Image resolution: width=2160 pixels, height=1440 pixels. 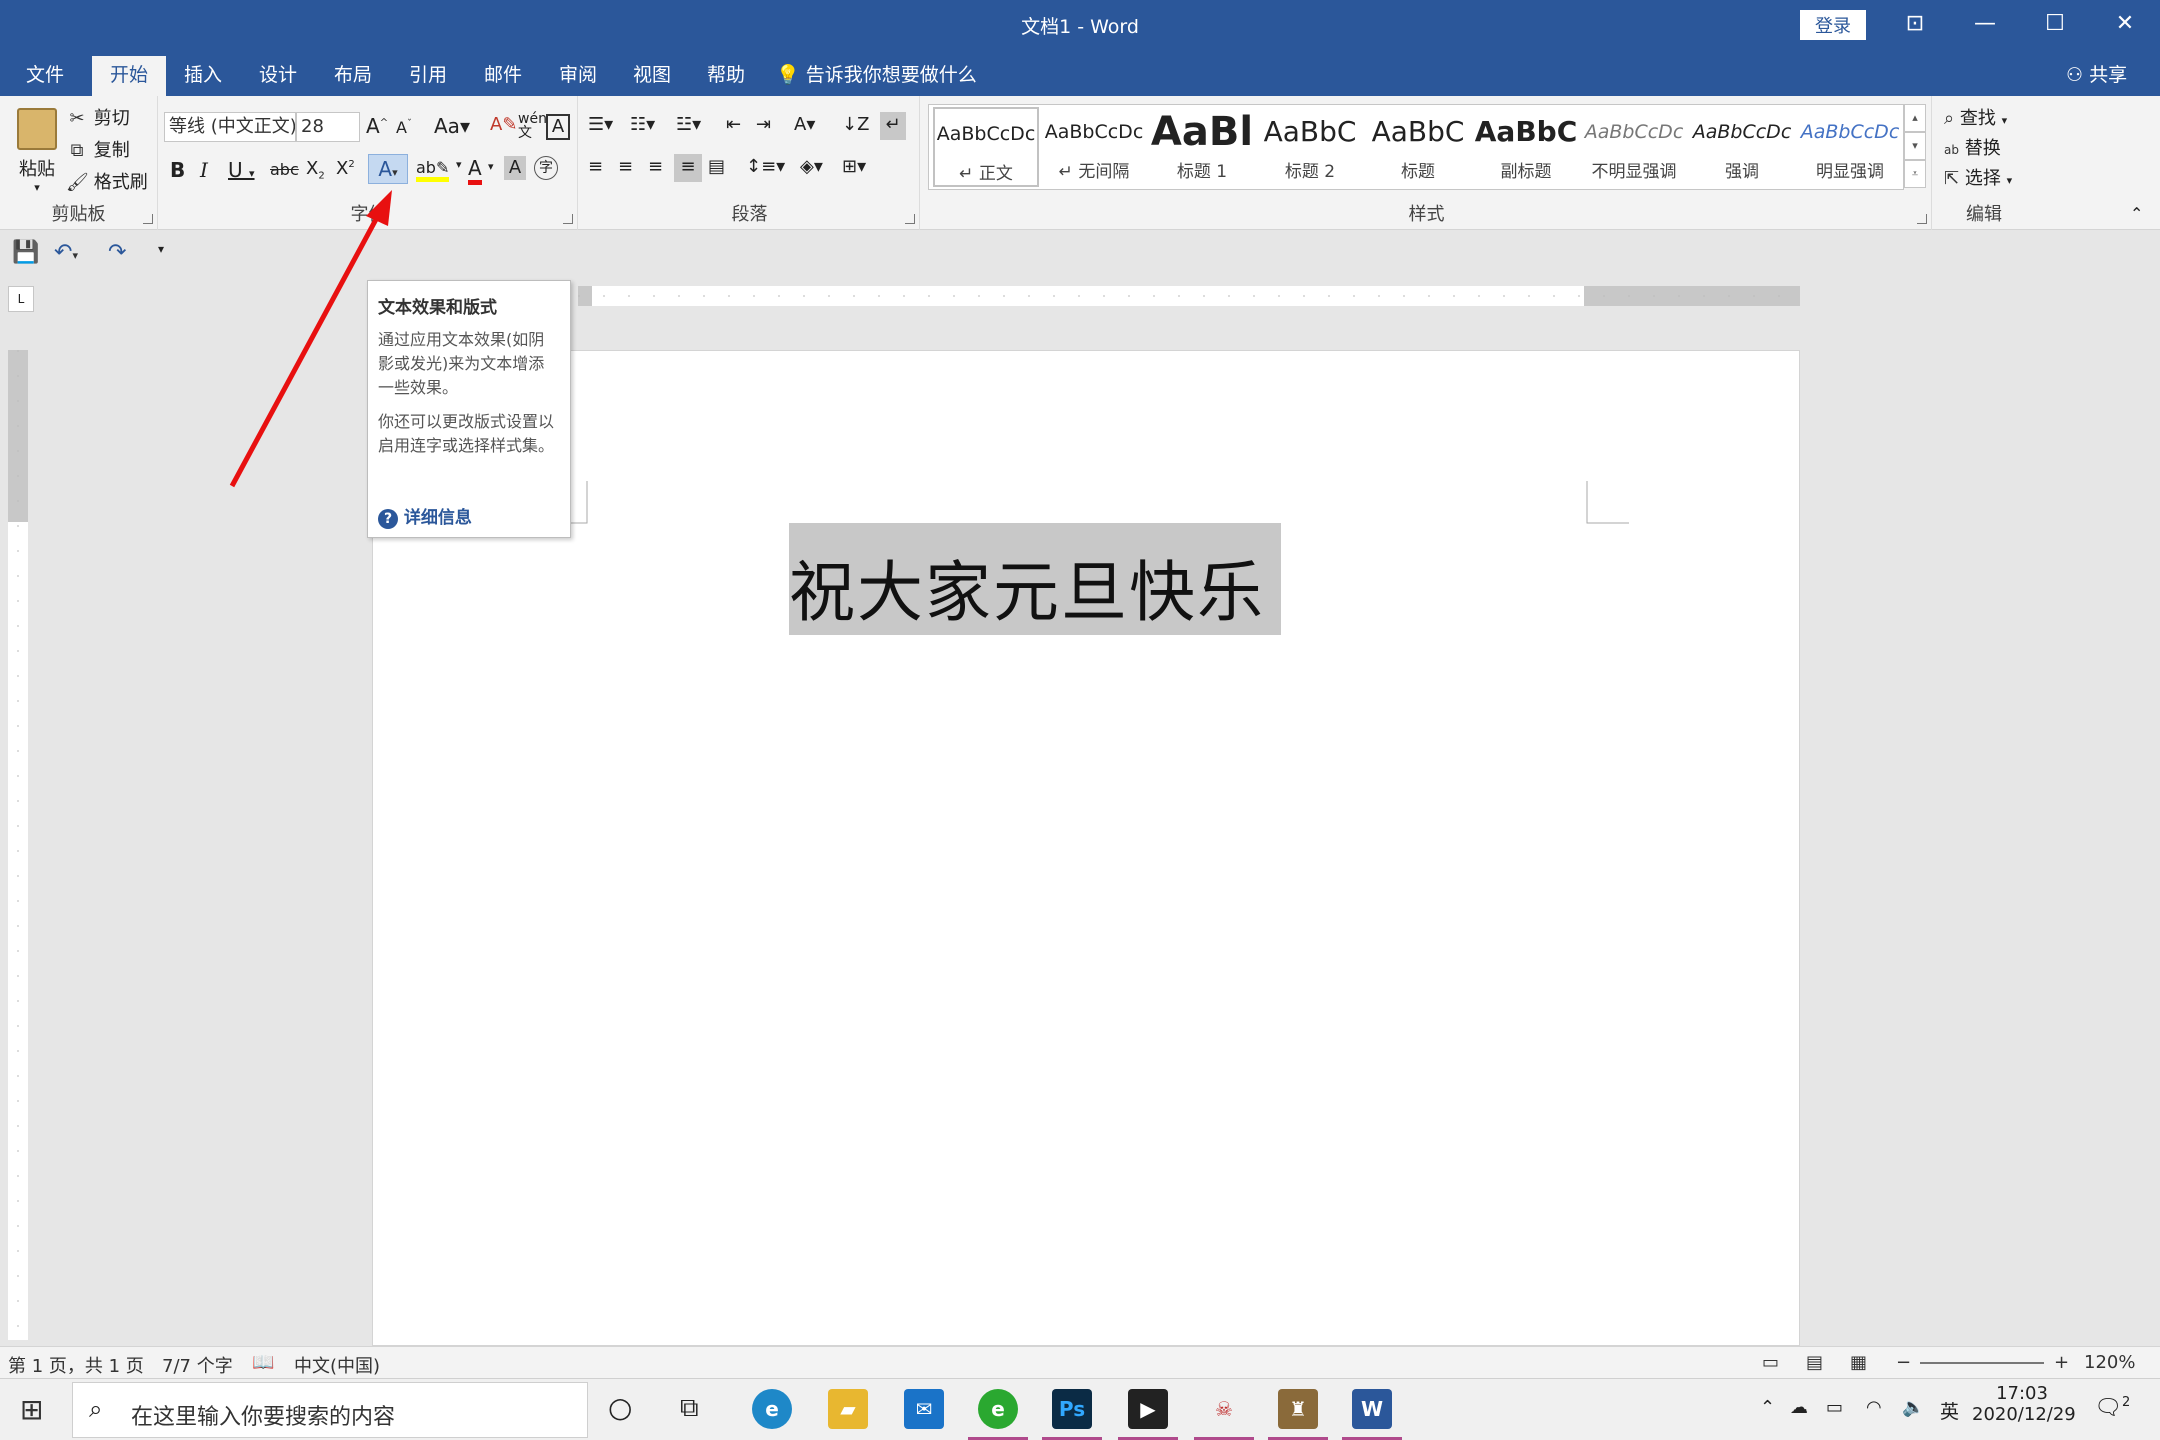 I want to click on page-count: 第 1 页，共 1 页, so click(x=76, y=1365).